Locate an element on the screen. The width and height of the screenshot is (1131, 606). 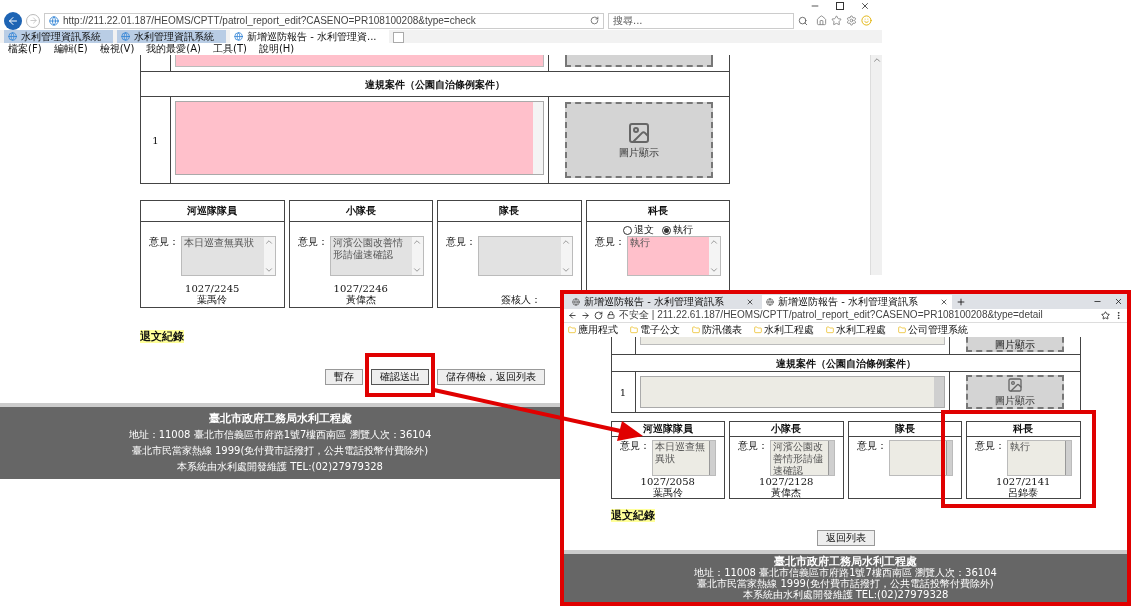
form-button: 儲存傳檢，返回列表 is located at coordinates (491, 377).